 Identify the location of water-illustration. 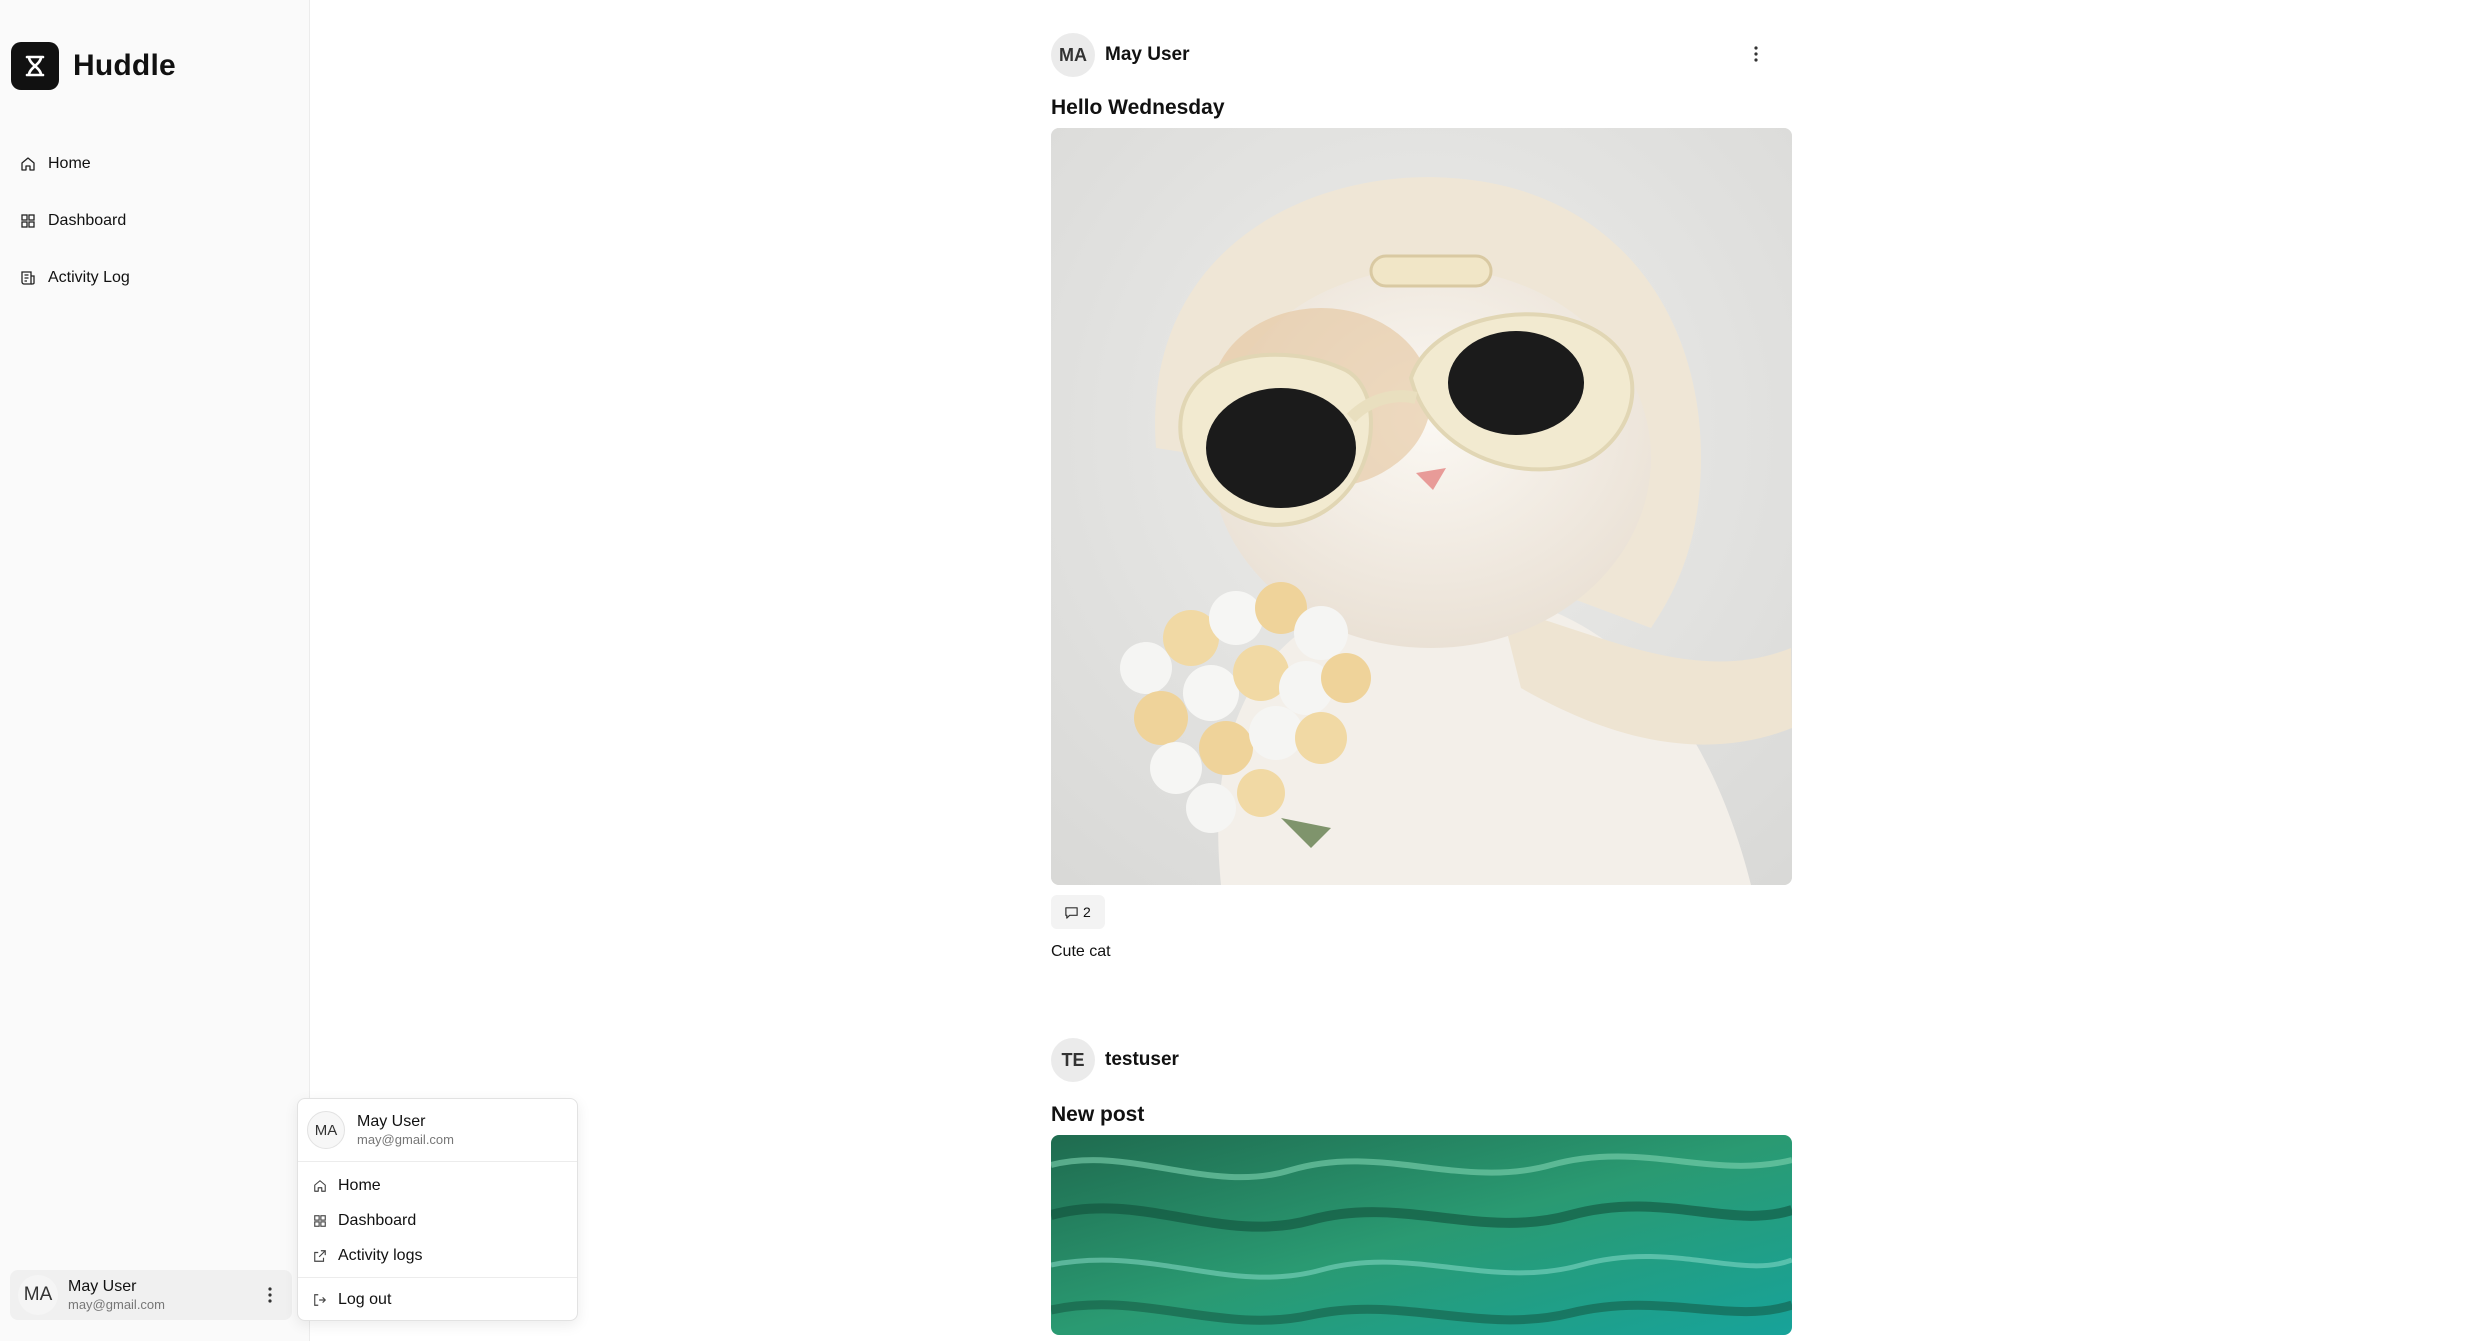
(1421, 1235).